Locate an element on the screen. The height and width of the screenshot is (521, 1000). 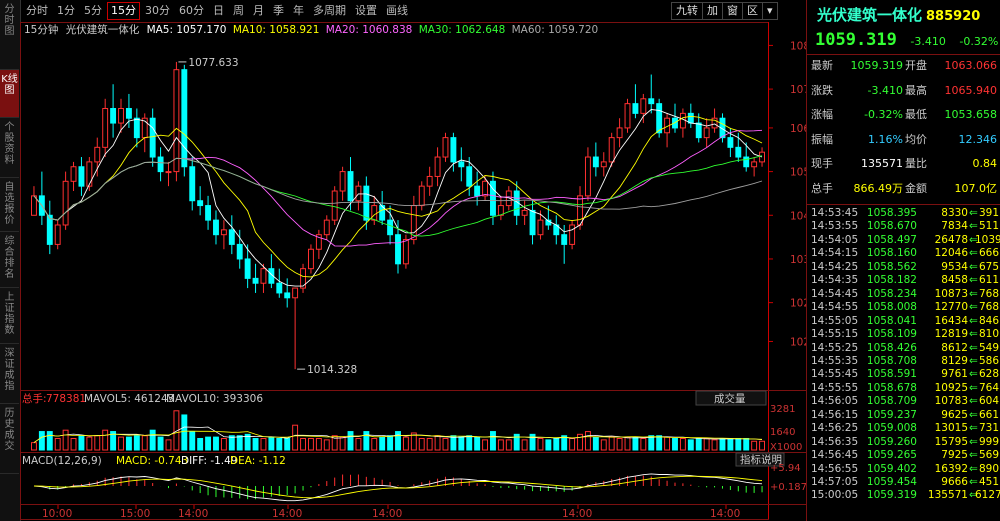
time-label-6: 14:00 is located at coordinates (725, 514).